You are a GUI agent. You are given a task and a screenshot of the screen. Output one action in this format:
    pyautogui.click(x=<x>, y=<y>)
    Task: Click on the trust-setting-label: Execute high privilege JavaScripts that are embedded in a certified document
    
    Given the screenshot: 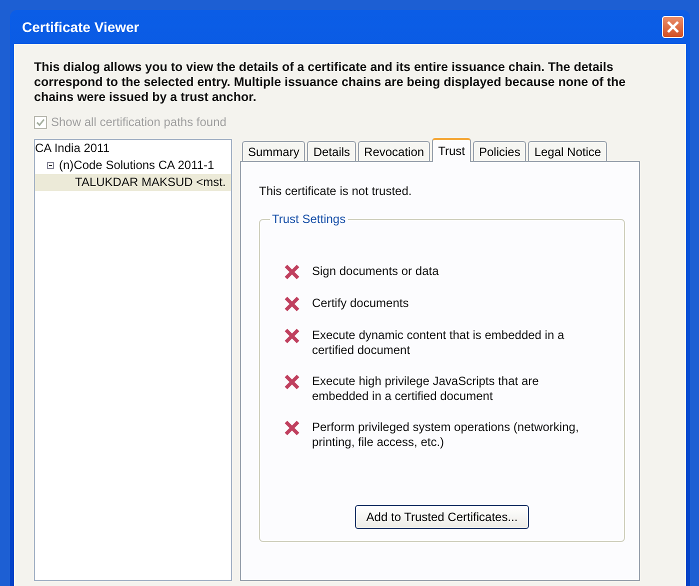 What is the action you would take?
    pyautogui.click(x=426, y=389)
    